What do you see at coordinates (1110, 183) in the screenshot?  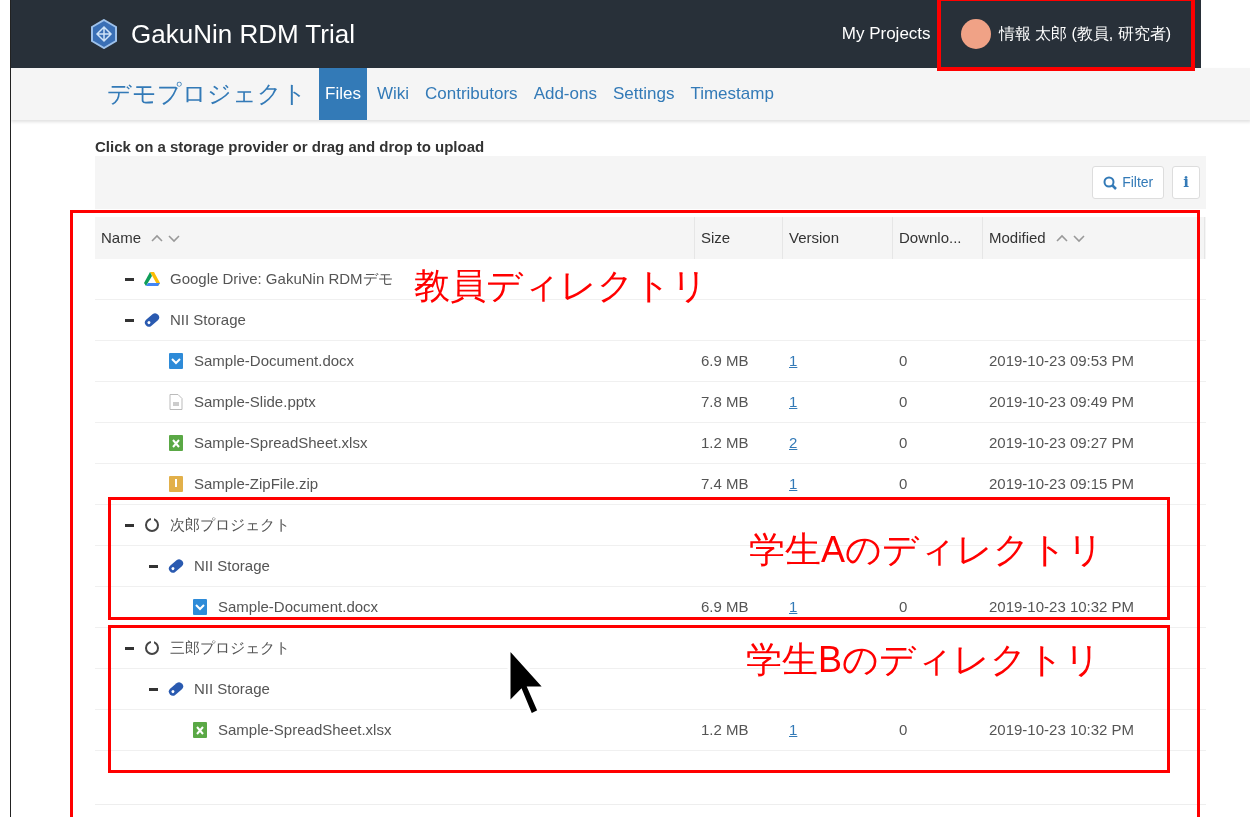 I see `search-icon` at bounding box center [1110, 183].